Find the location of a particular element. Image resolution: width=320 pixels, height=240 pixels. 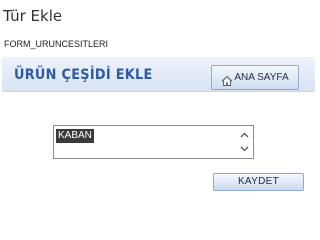

chevron-up-icon is located at coordinates (244, 135).